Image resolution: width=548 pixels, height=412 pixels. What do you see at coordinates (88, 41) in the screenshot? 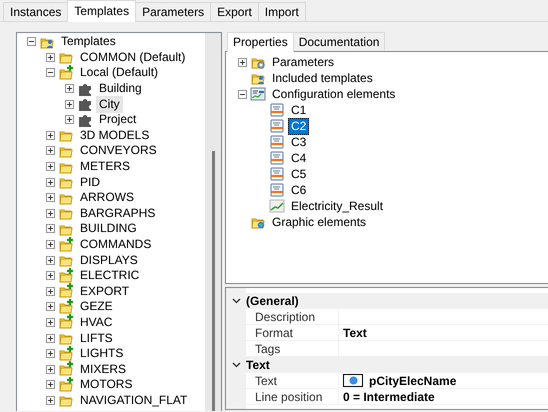
I see `tree-item: Templates` at bounding box center [88, 41].